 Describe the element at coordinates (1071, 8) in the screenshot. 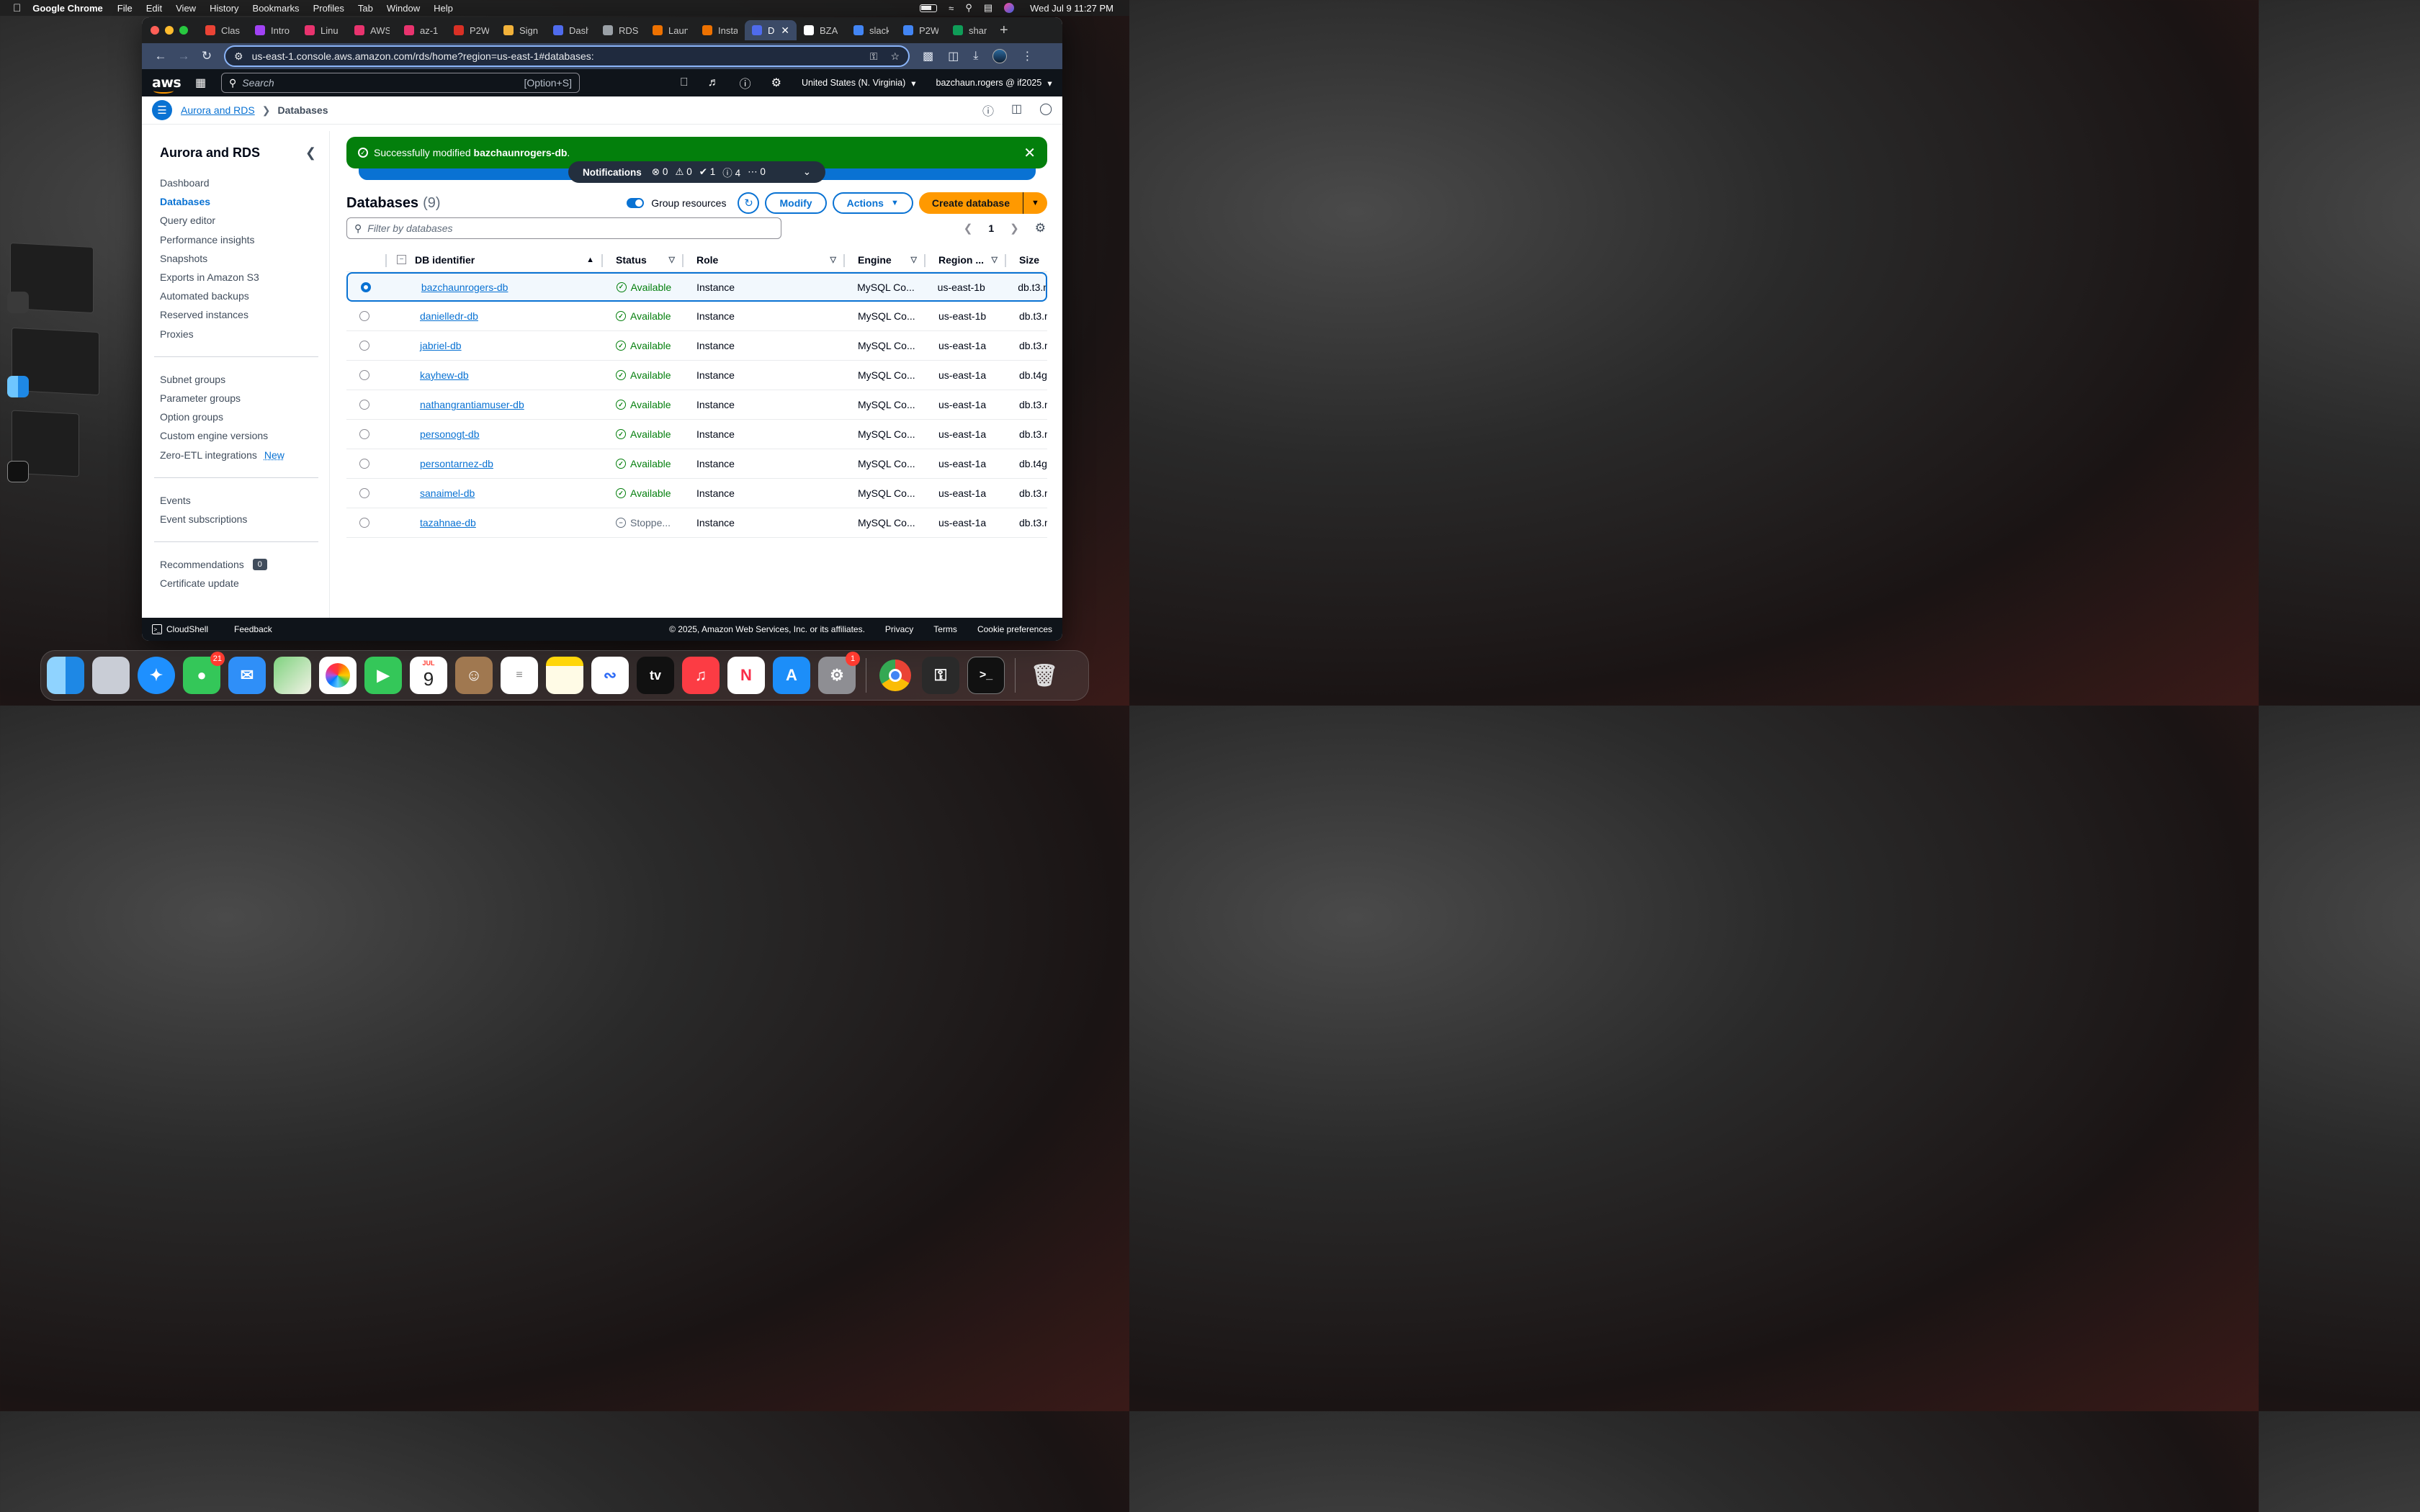

I see `menubar-clock: Wed Jul 9 11:27 PM` at that location.